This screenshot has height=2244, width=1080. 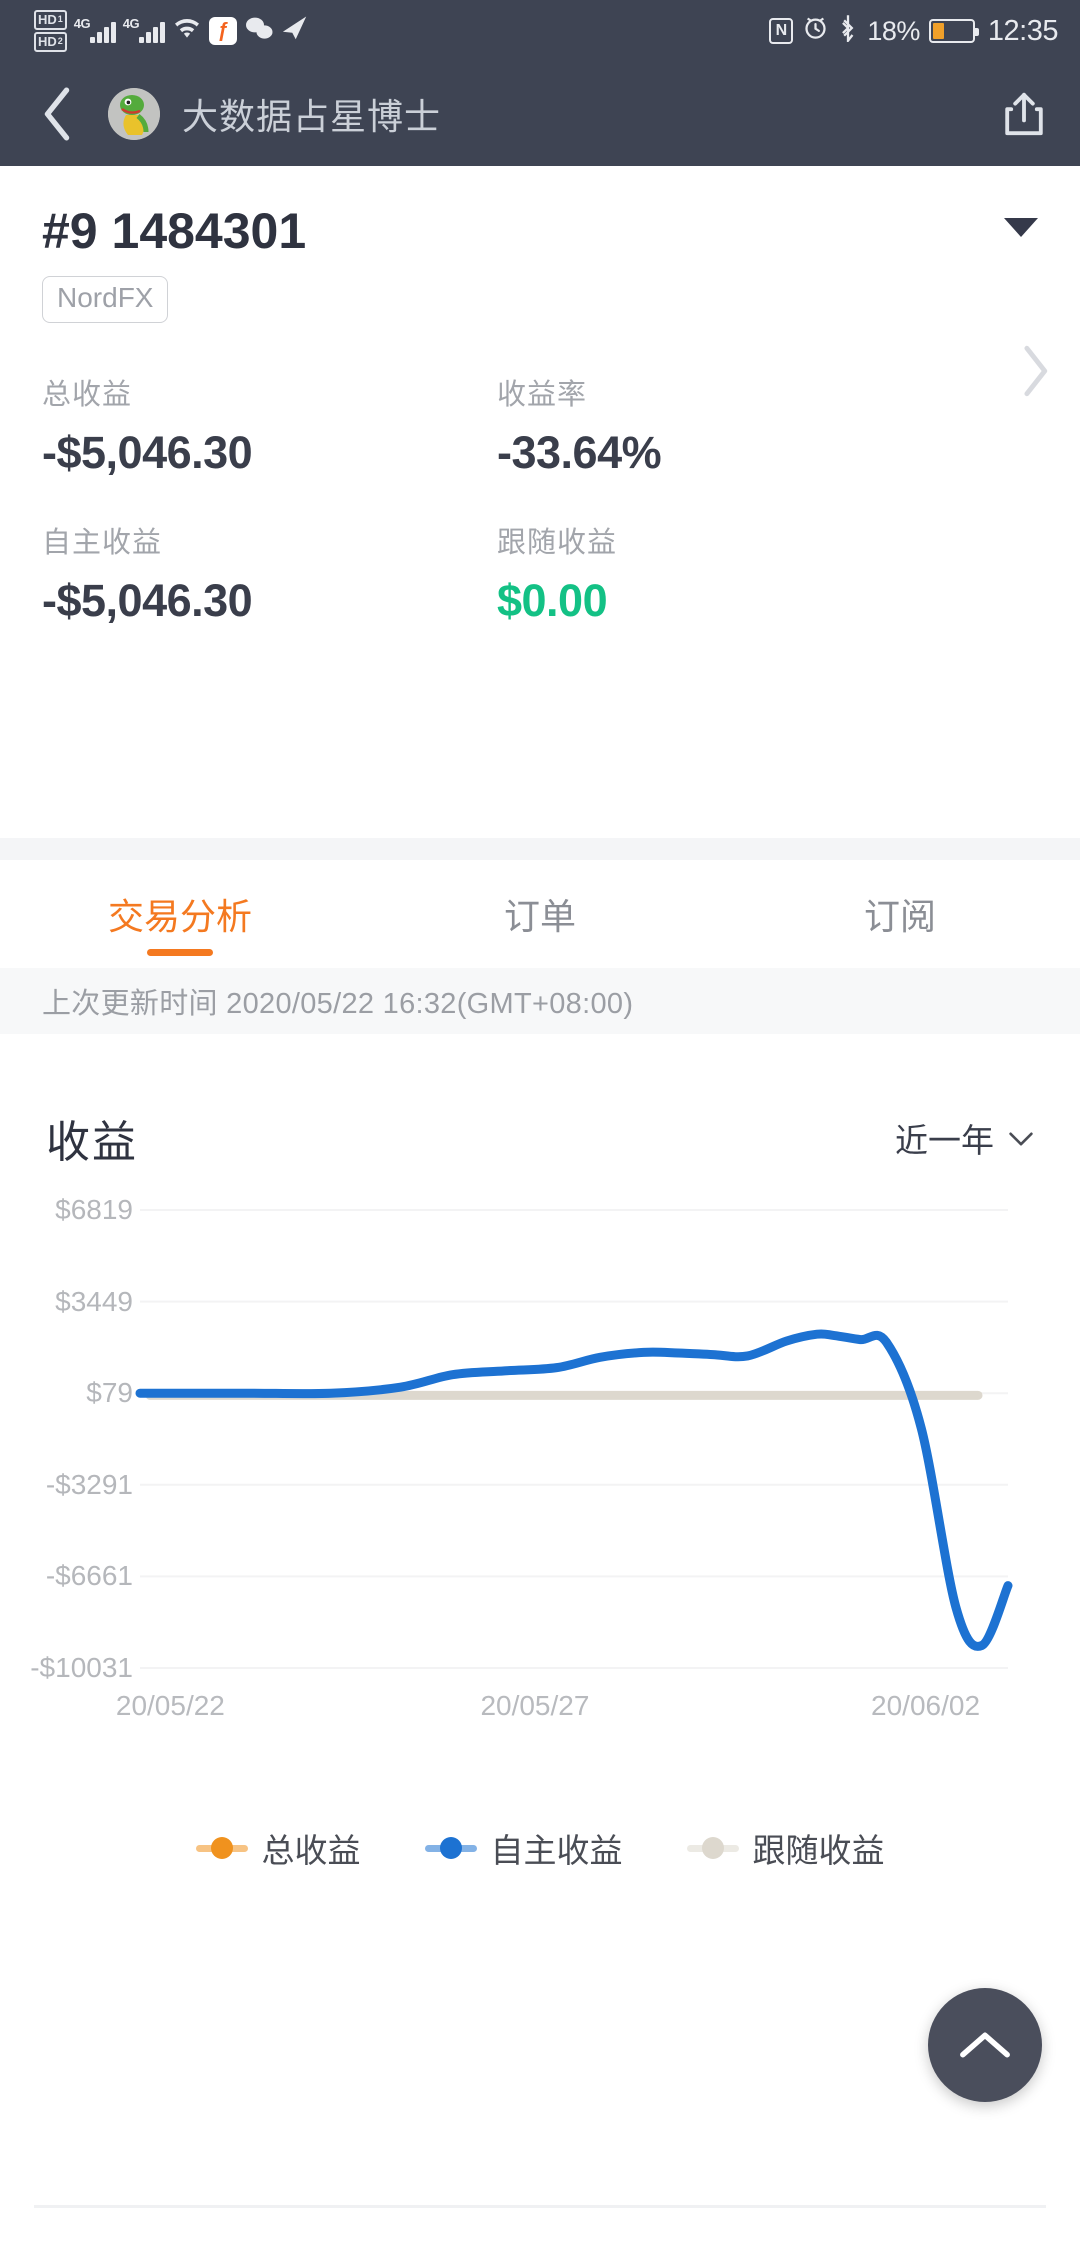 What do you see at coordinates (105, 299) in the screenshot?
I see `broker-badge: NordFX` at bounding box center [105, 299].